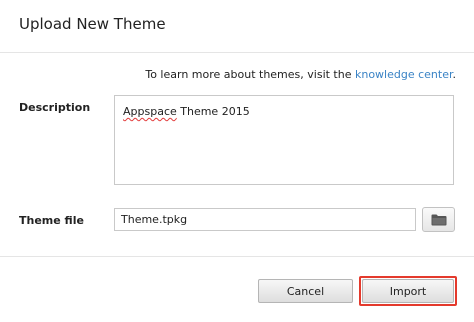 The height and width of the screenshot is (322, 474). I want to click on folder-icon, so click(438, 219).